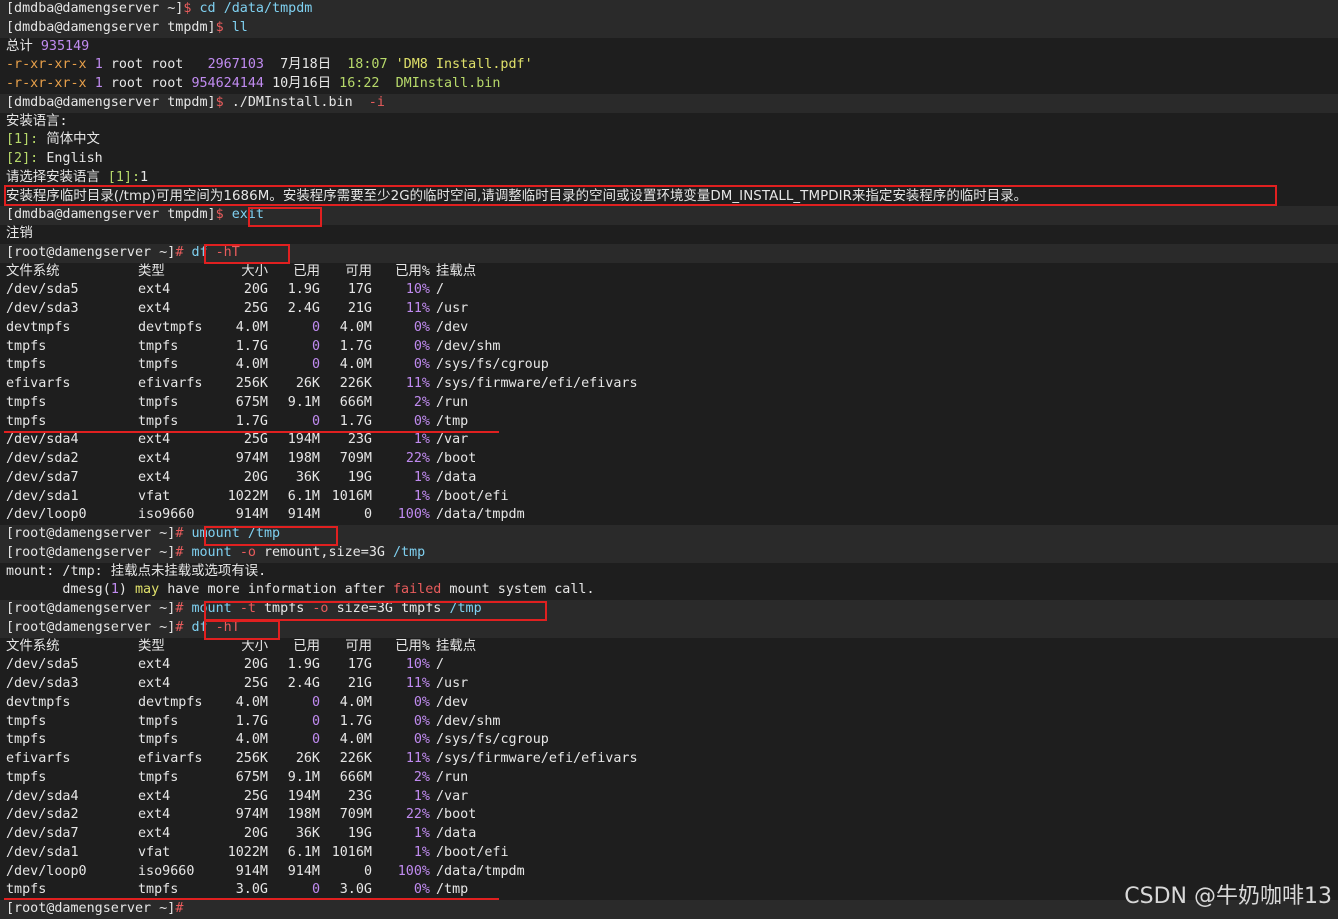  Describe the element at coordinates (355, 740) in the screenshot. I see `df-avail: 4.0M` at that location.